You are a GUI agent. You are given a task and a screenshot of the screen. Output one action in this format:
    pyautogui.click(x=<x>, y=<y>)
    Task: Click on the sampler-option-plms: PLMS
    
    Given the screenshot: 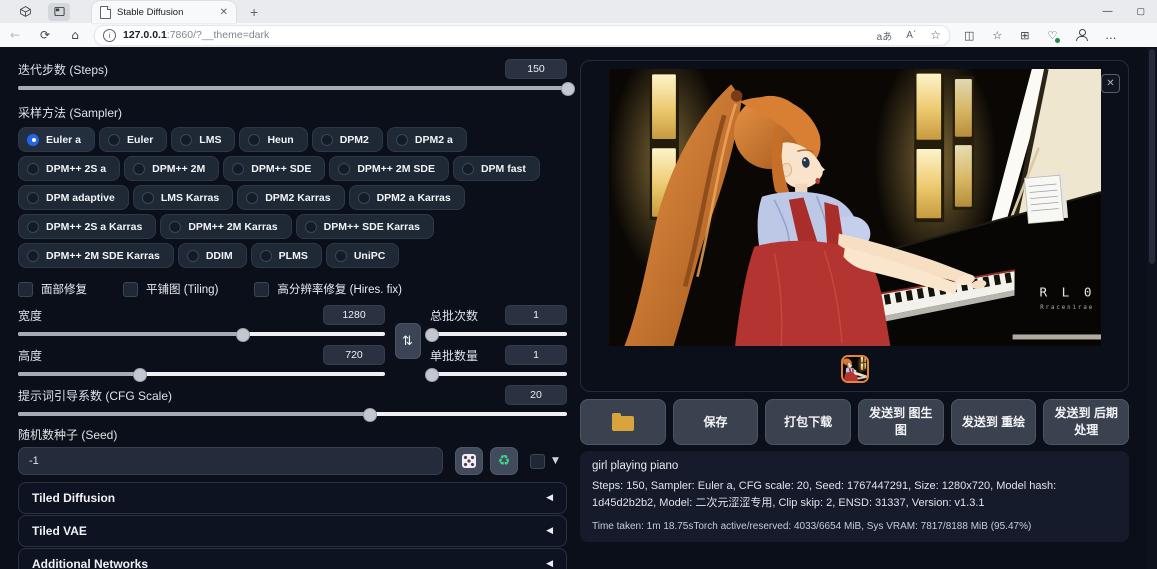 What is the action you would take?
    pyautogui.click(x=286, y=255)
    